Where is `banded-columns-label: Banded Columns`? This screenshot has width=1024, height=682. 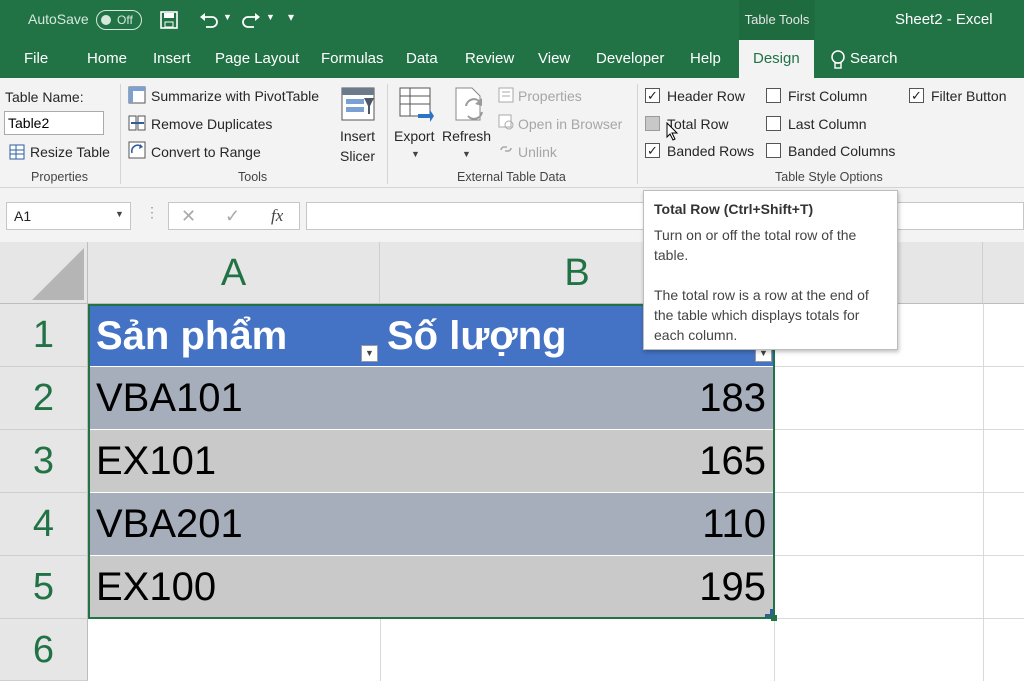 banded-columns-label: Banded Columns is located at coordinates (841, 151).